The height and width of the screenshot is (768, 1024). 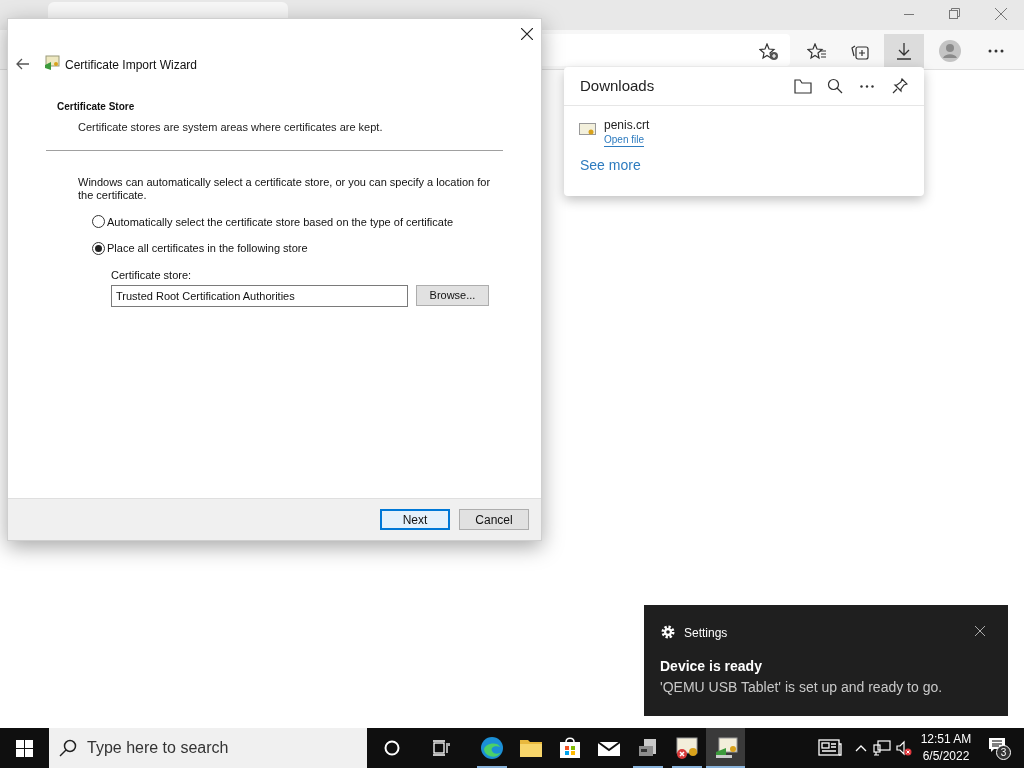 I want to click on profile-avatar-icon, so click(x=950, y=51).